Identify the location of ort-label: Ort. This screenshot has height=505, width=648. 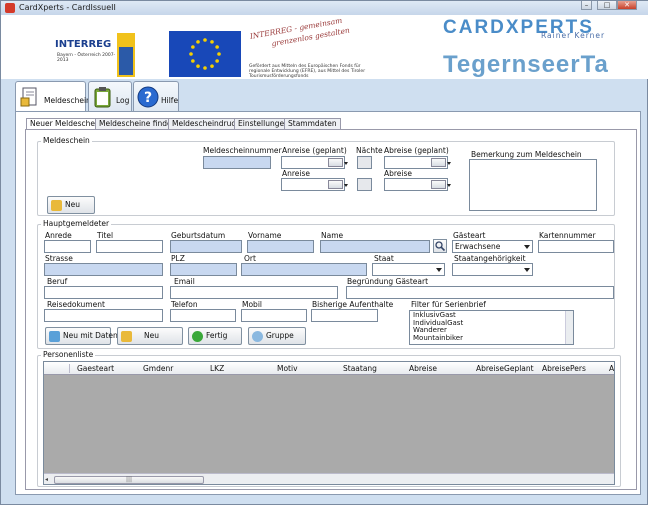
(250, 258).